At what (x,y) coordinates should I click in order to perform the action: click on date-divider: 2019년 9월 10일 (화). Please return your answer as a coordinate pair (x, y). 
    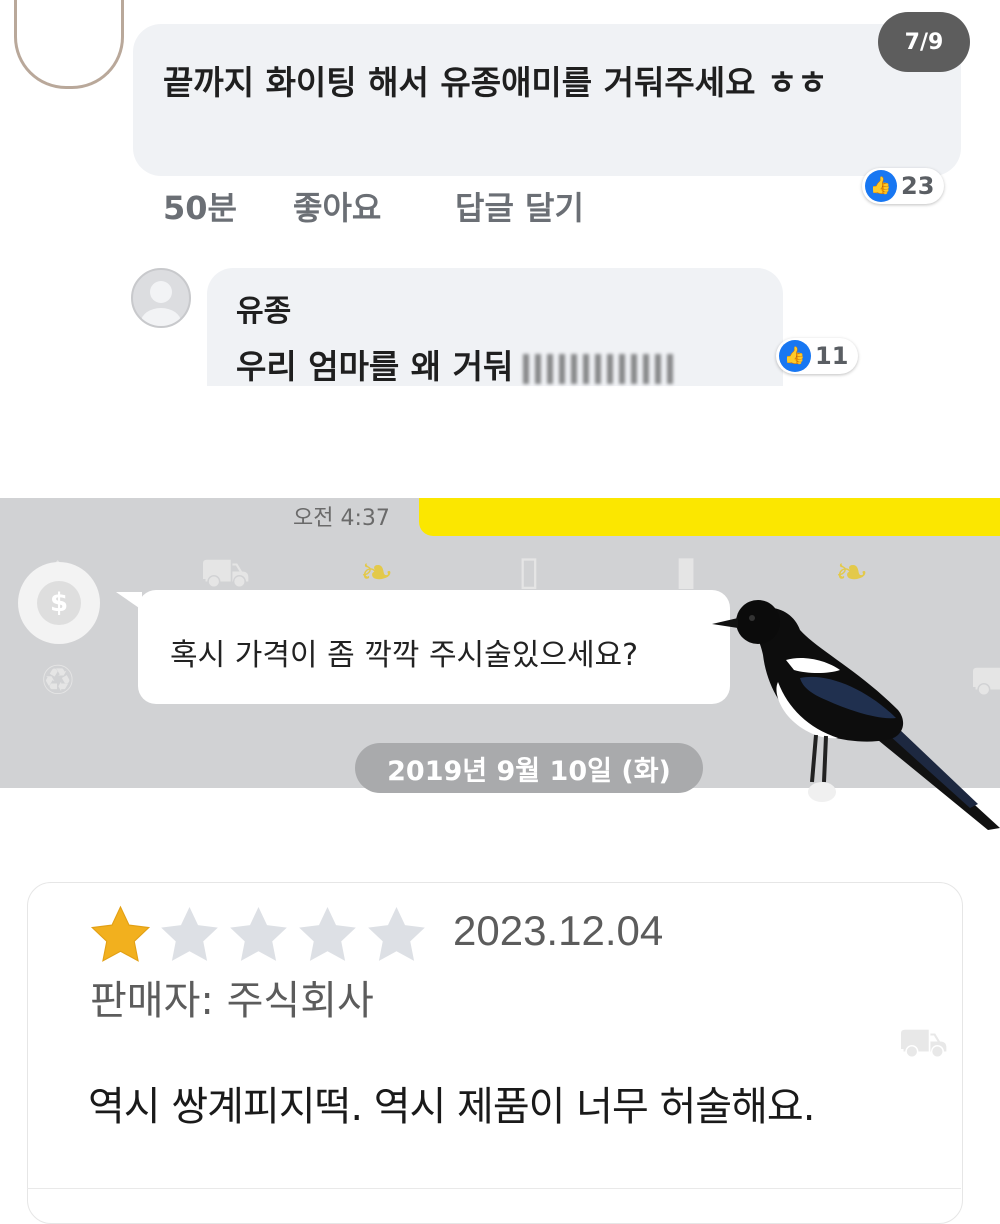
    Looking at the image, I should click on (529, 768).